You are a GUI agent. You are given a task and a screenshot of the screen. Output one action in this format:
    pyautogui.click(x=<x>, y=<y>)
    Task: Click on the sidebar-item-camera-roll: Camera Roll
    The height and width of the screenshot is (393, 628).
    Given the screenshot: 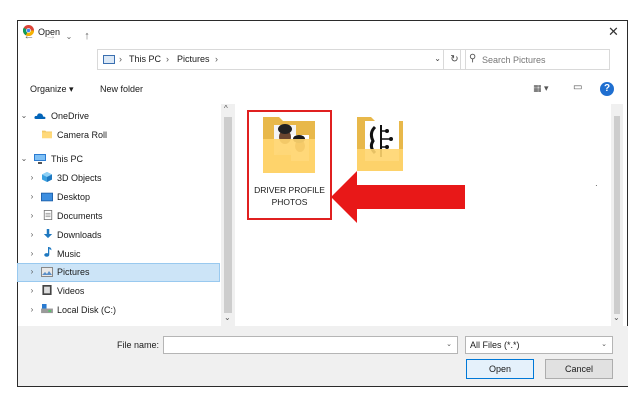 What is the action you would take?
    pyautogui.click(x=118, y=135)
    